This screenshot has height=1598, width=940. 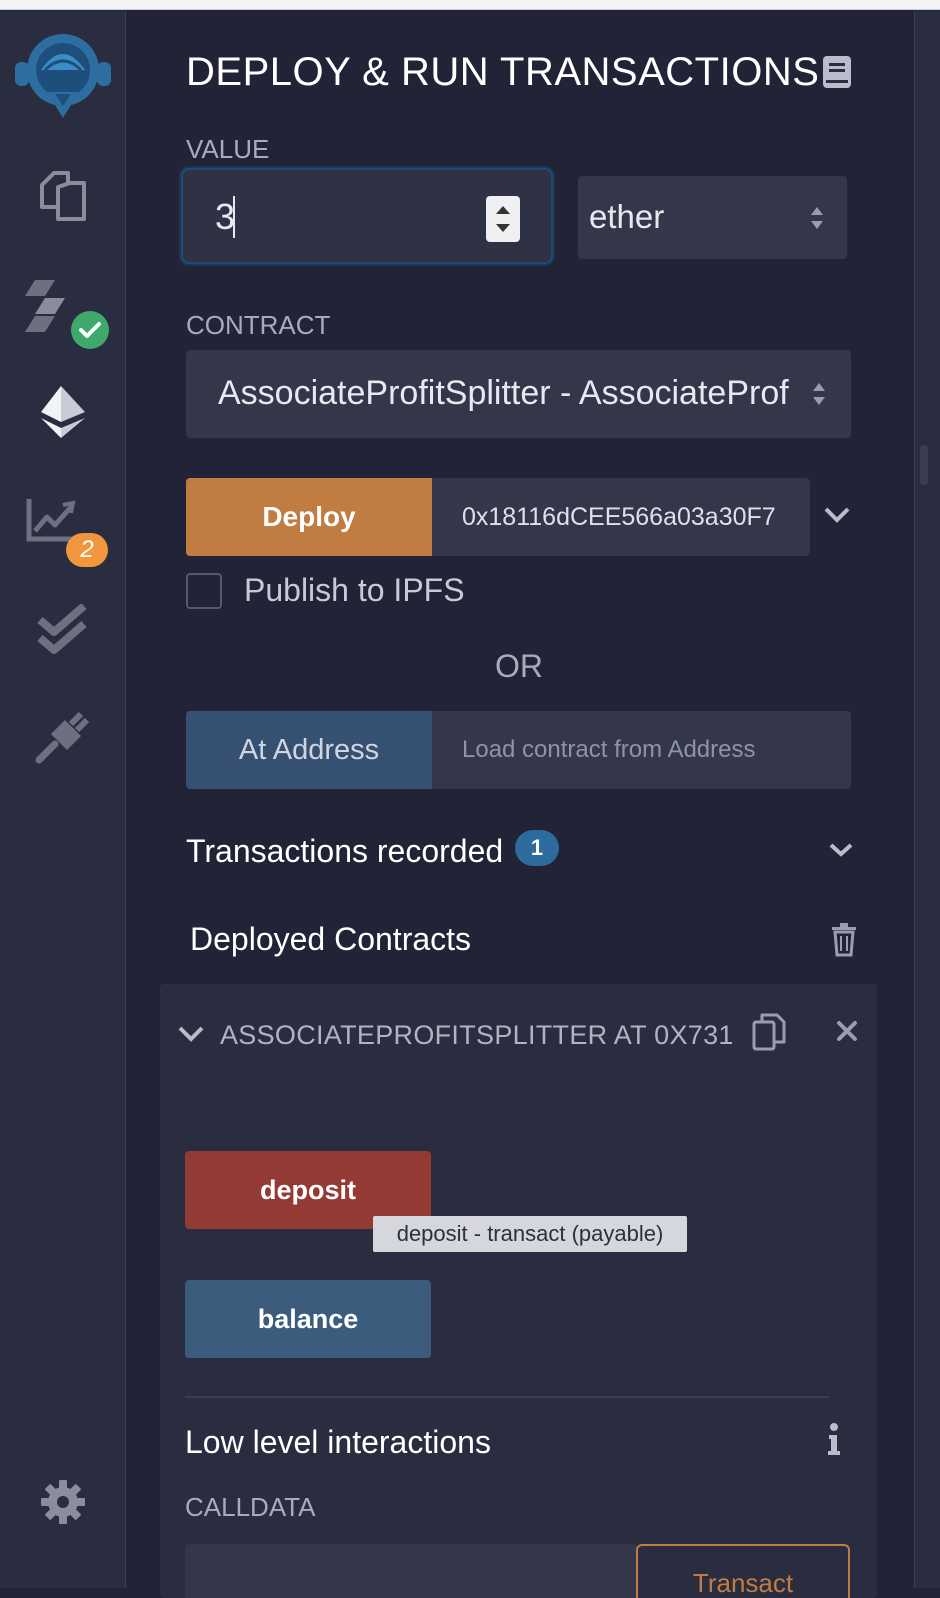 What do you see at coordinates (62, 412) in the screenshot?
I see `deploy-run-icon` at bounding box center [62, 412].